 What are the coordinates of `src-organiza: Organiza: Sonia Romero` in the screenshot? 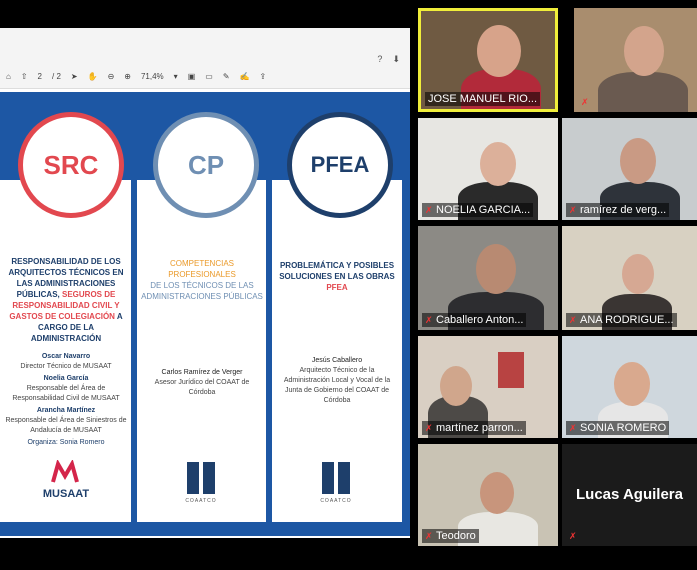 It's located at (66, 442).